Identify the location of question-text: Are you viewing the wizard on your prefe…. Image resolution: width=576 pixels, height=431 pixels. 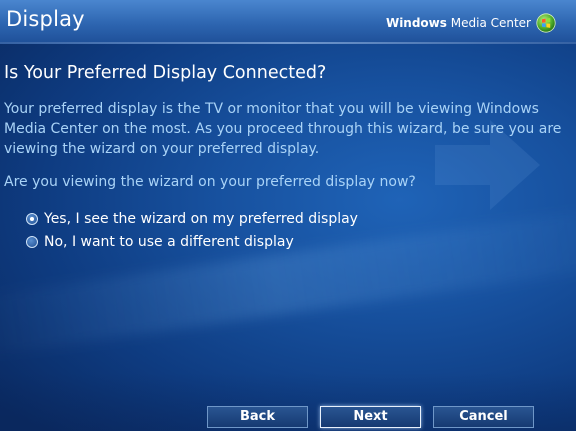
(210, 182).